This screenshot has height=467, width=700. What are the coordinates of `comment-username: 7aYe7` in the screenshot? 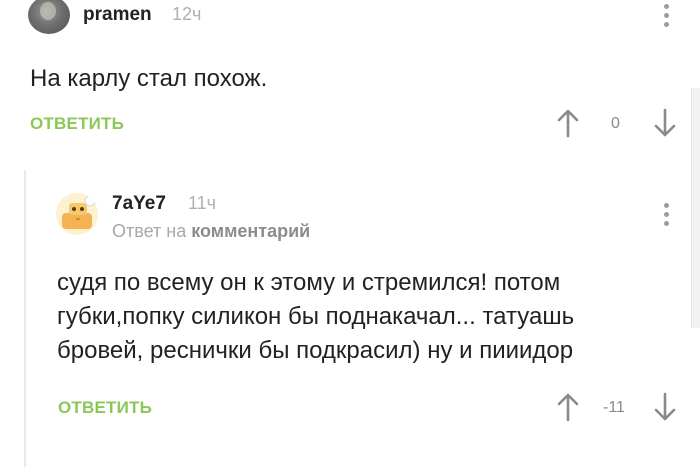 It's located at (139, 204).